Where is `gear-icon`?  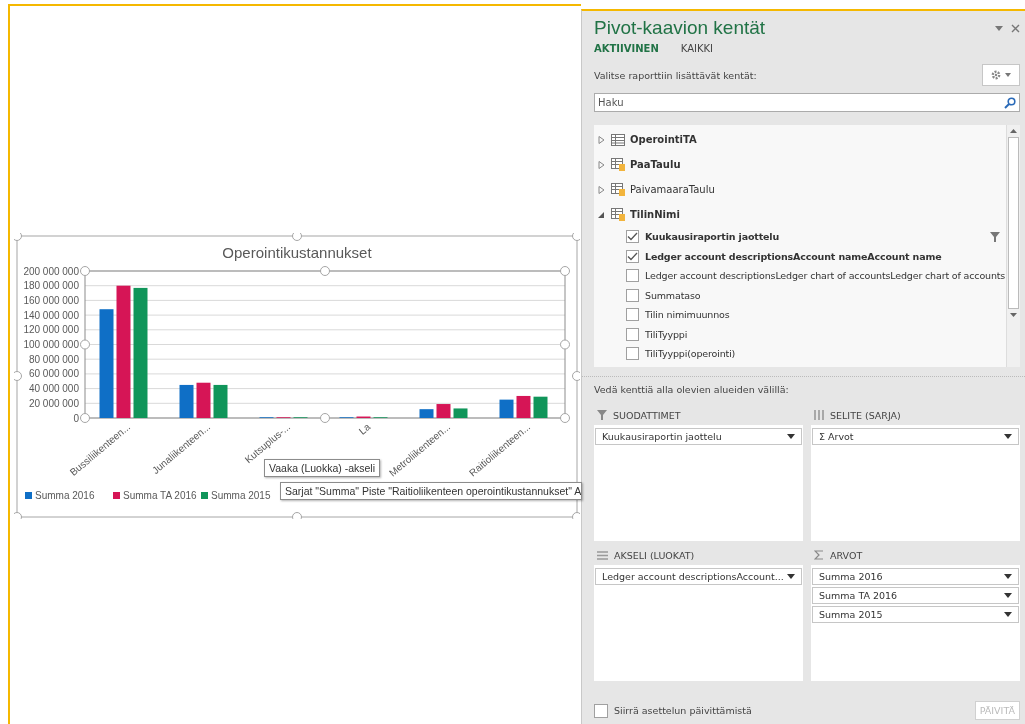
gear-icon is located at coordinates (1001, 75).